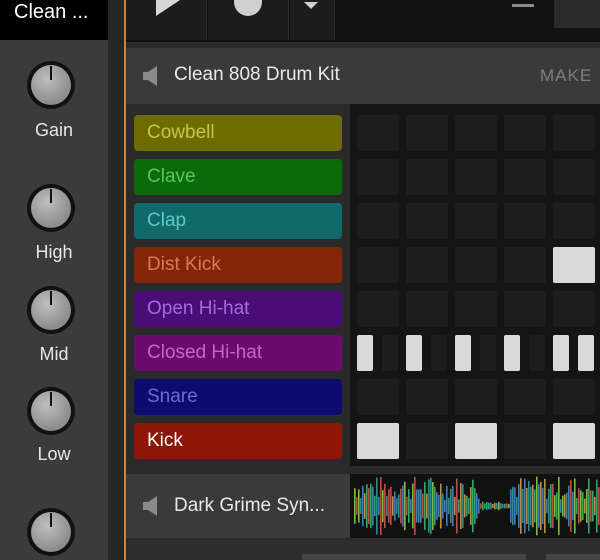 The image size is (600, 560). Describe the element at coordinates (577, 14) in the screenshot. I see `top-right-button` at that location.